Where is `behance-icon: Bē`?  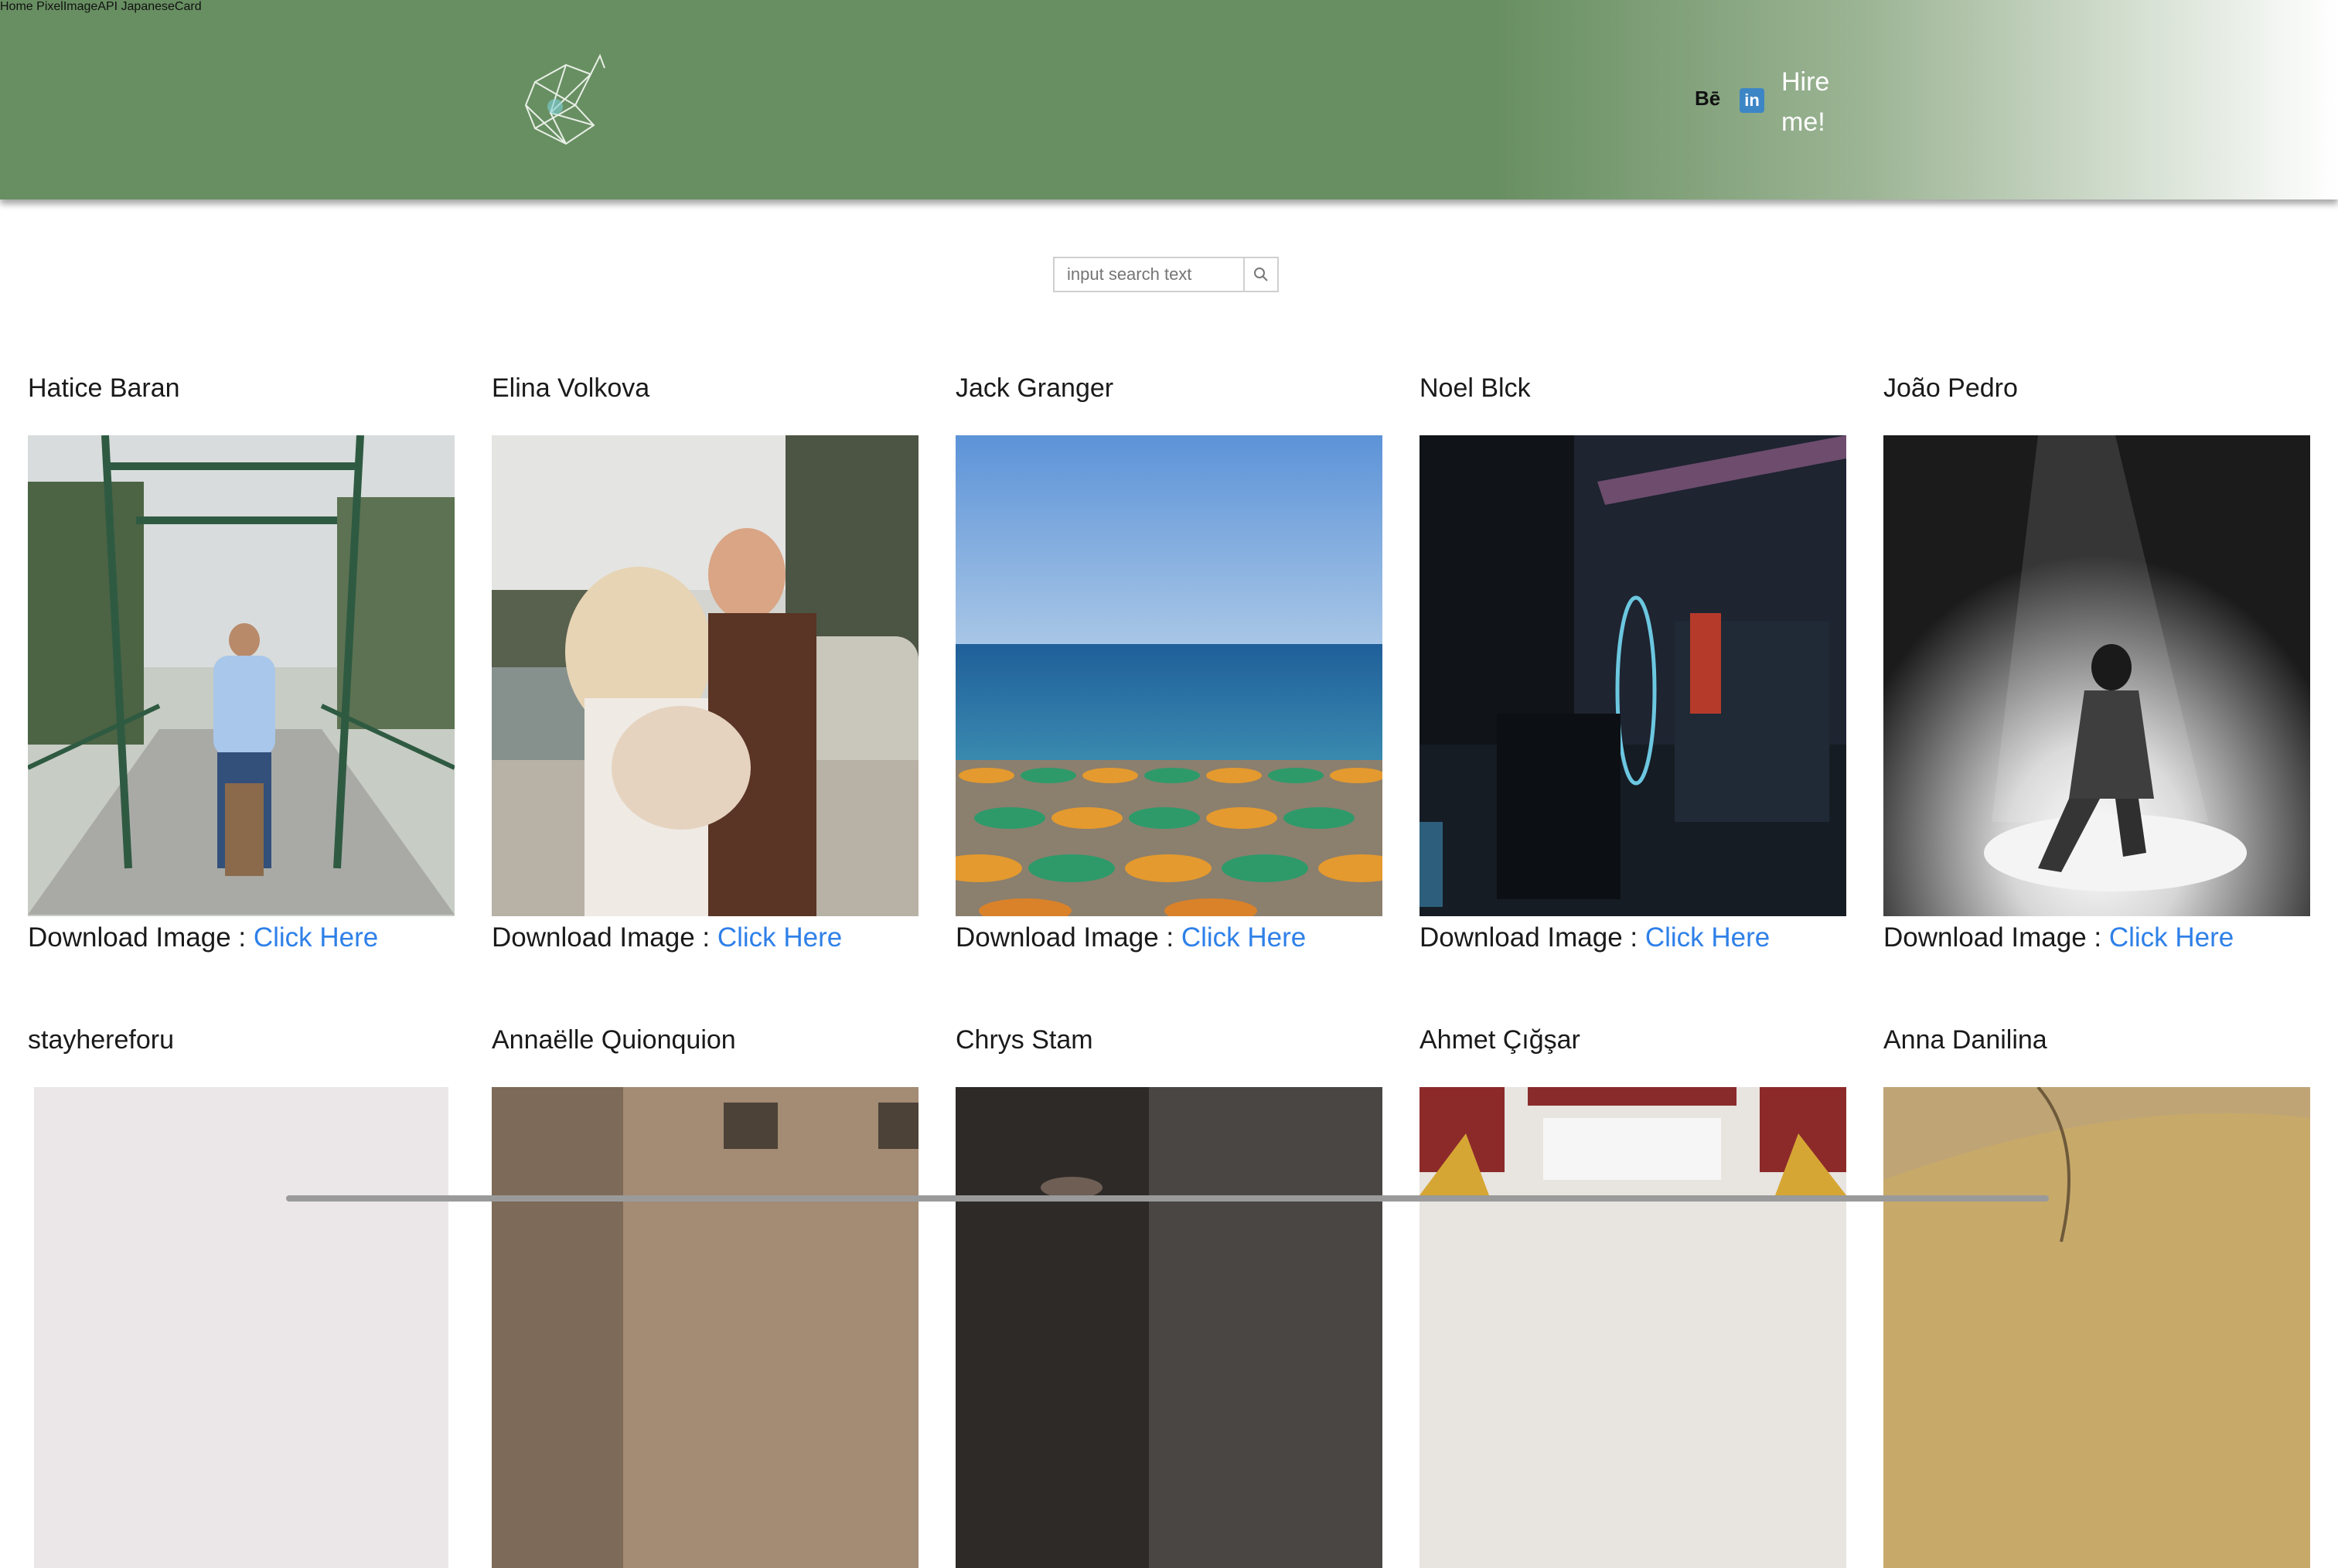 behance-icon: Bē is located at coordinates (1707, 99).